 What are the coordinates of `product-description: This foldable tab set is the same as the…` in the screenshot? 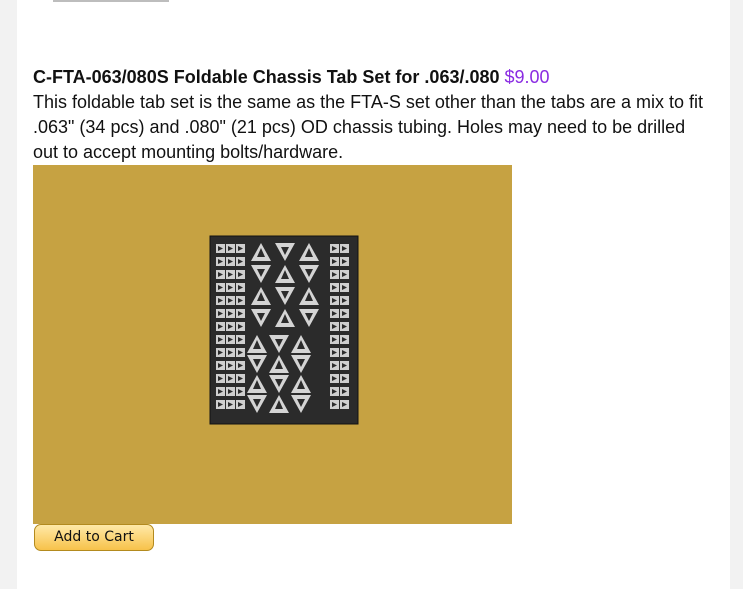 It's located at (368, 127).